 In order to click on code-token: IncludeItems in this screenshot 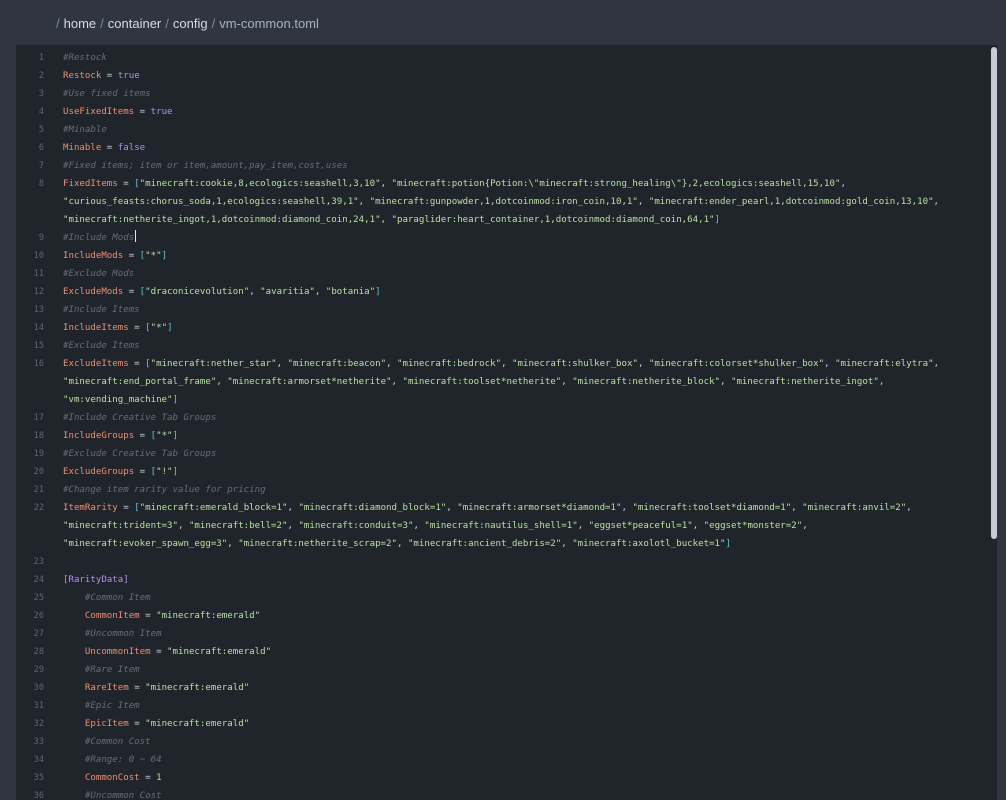, I will do `click(96, 328)`.